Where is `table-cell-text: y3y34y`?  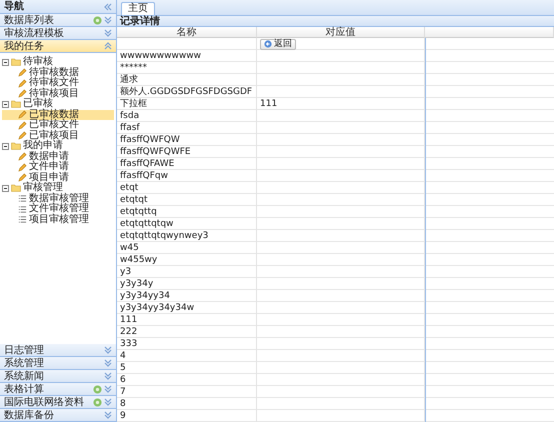 table-cell-text: y3y34y is located at coordinates (136, 284).